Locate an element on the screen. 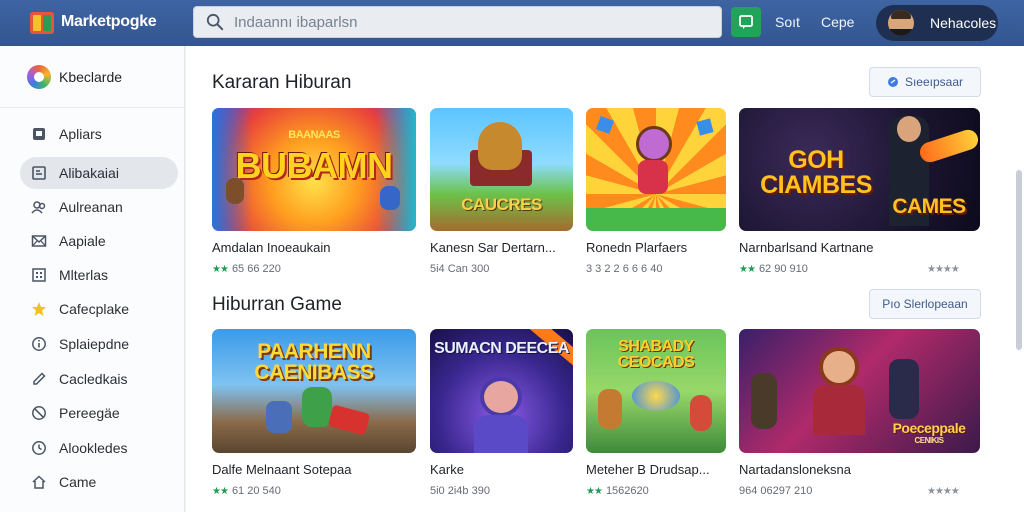  message-button is located at coordinates (746, 22).